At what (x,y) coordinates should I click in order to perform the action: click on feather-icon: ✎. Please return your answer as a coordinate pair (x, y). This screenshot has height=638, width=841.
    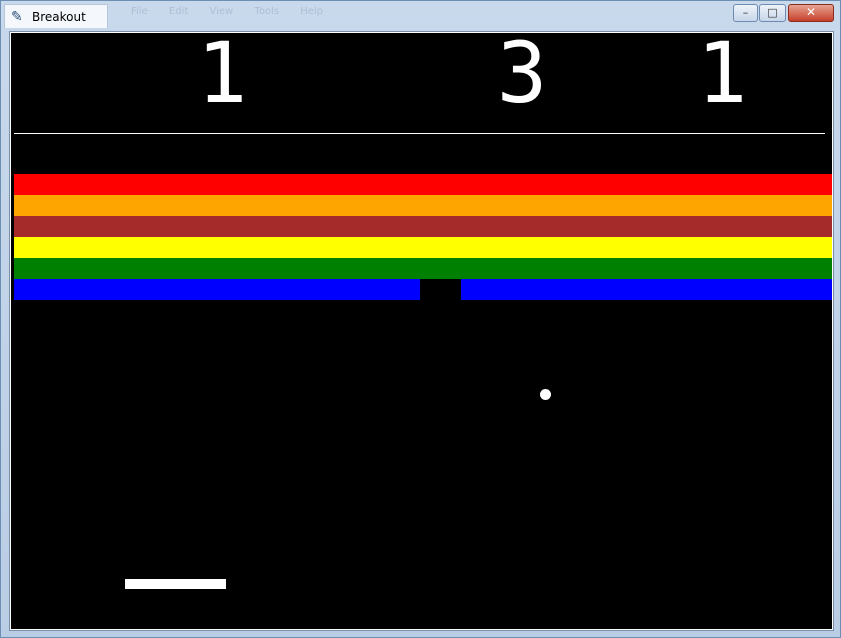
    Looking at the image, I should click on (17, 17).